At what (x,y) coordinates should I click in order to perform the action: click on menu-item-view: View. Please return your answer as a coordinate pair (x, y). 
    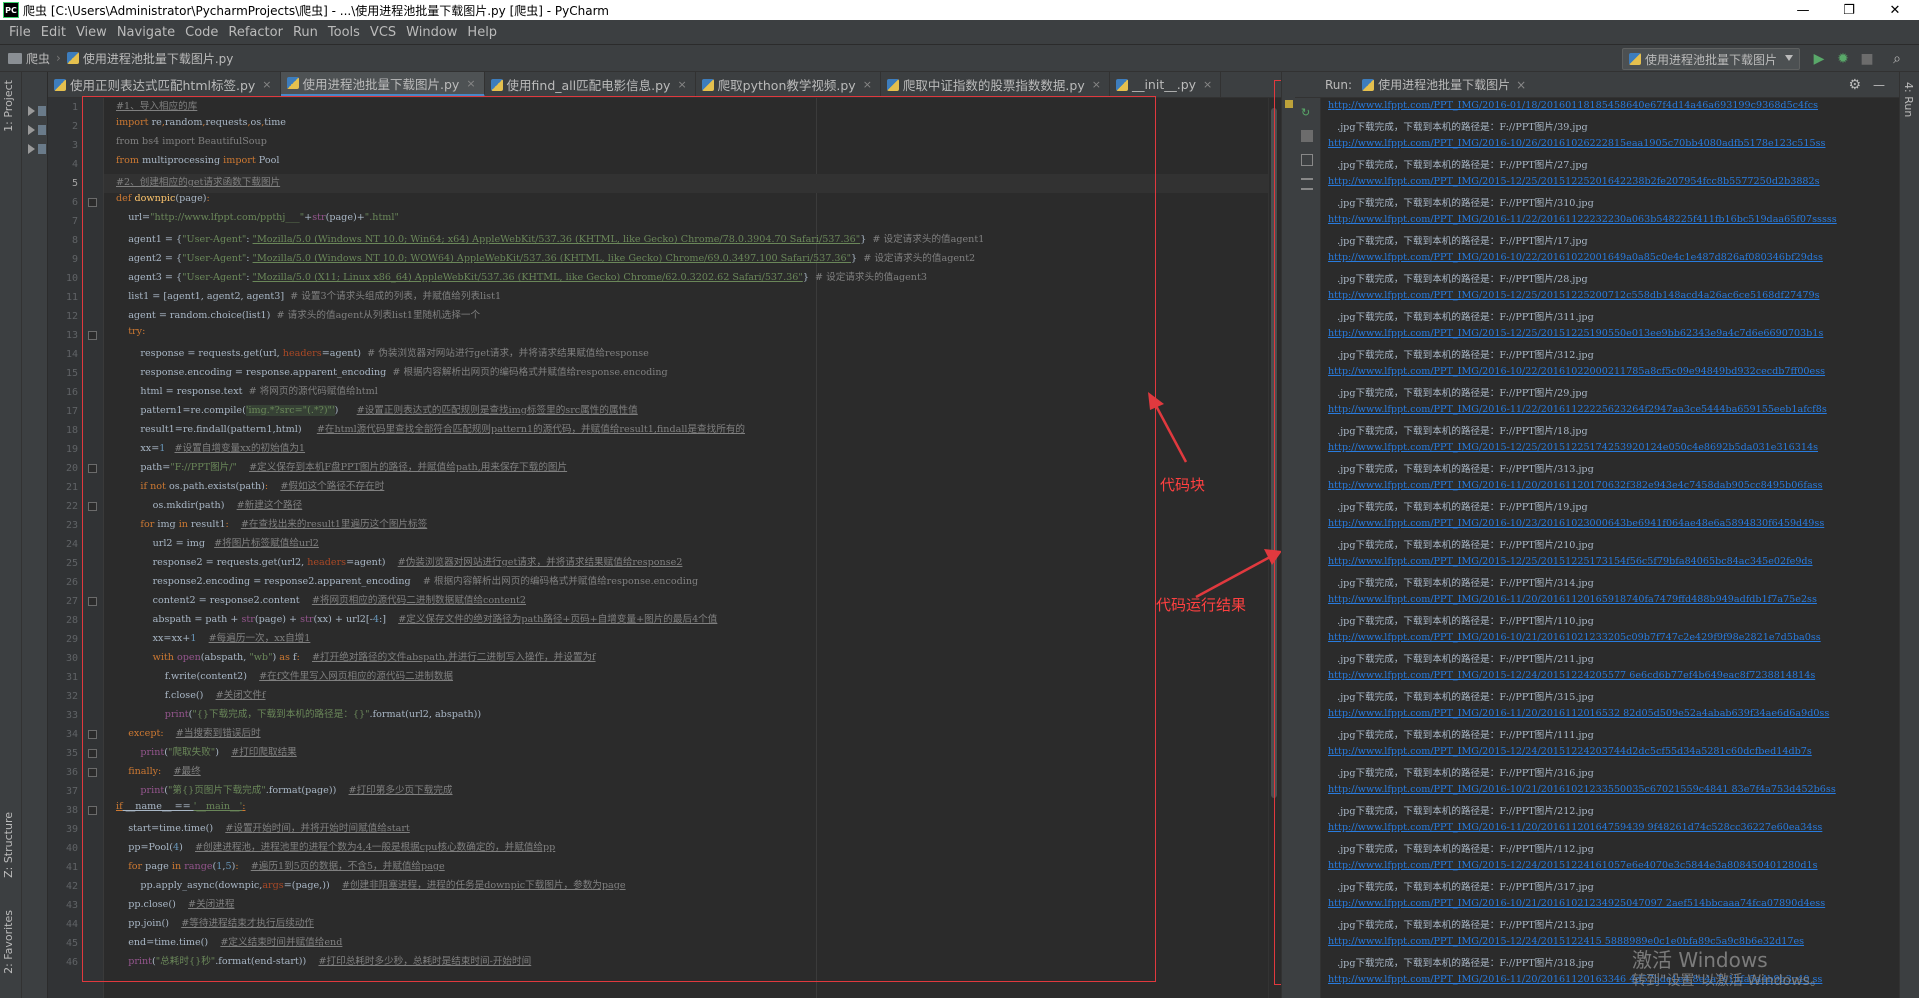
    Looking at the image, I should click on (91, 32).